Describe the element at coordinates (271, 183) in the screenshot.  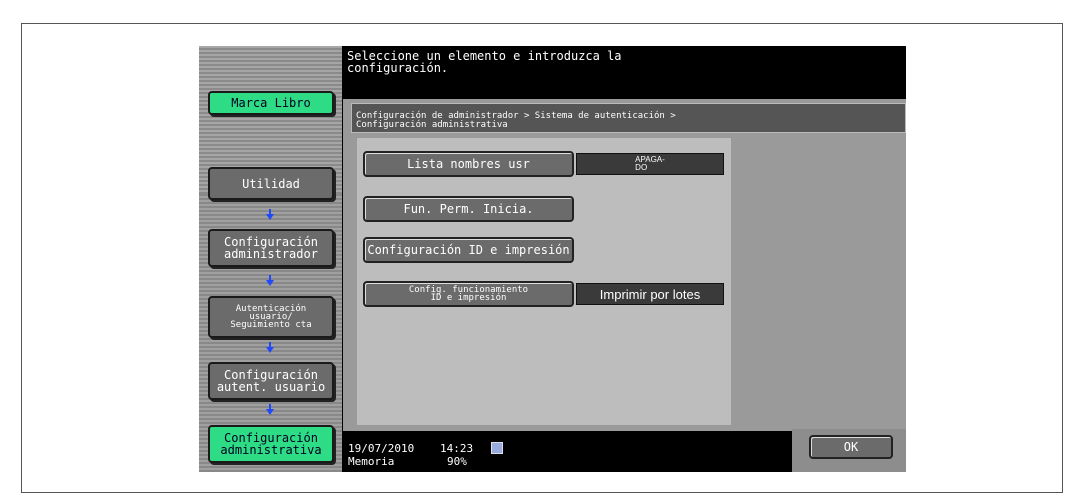
I see `sidebar-item-utilidad: Utilidad` at that location.